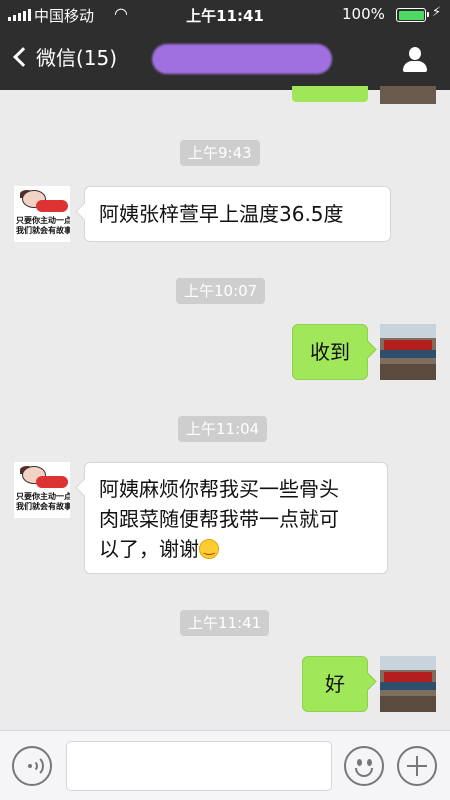 This screenshot has width=450, height=800. What do you see at coordinates (242, 59) in the screenshot?
I see `redacted-contact-name` at bounding box center [242, 59].